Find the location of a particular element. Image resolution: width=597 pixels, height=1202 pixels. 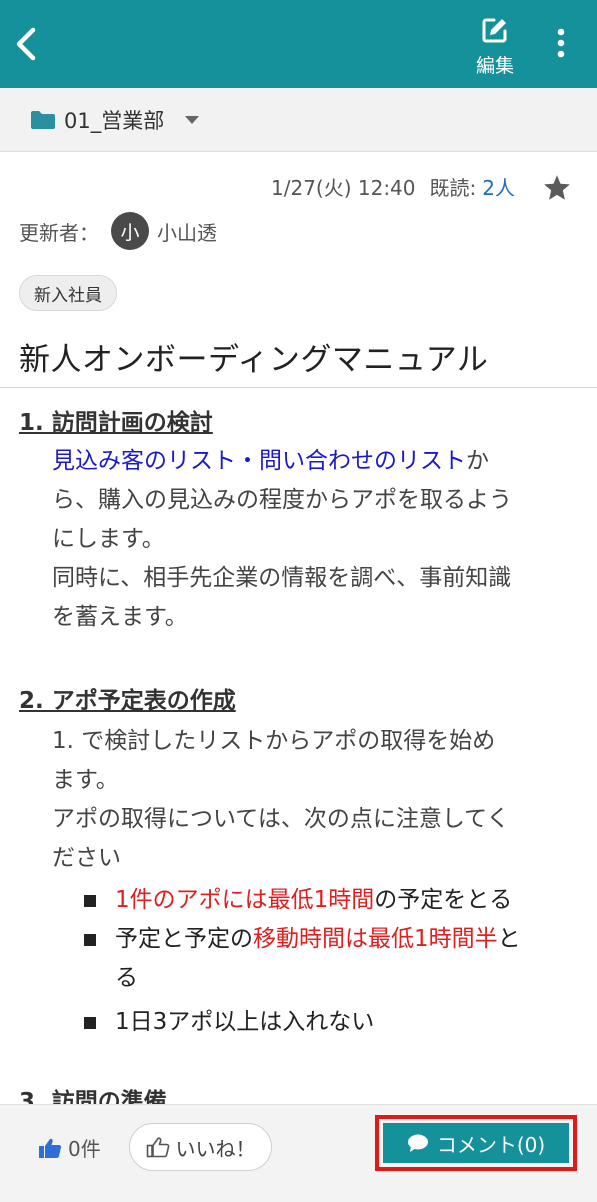

list-item: 1件のアポには最低1時間の予定をとる is located at coordinates (350, 900).